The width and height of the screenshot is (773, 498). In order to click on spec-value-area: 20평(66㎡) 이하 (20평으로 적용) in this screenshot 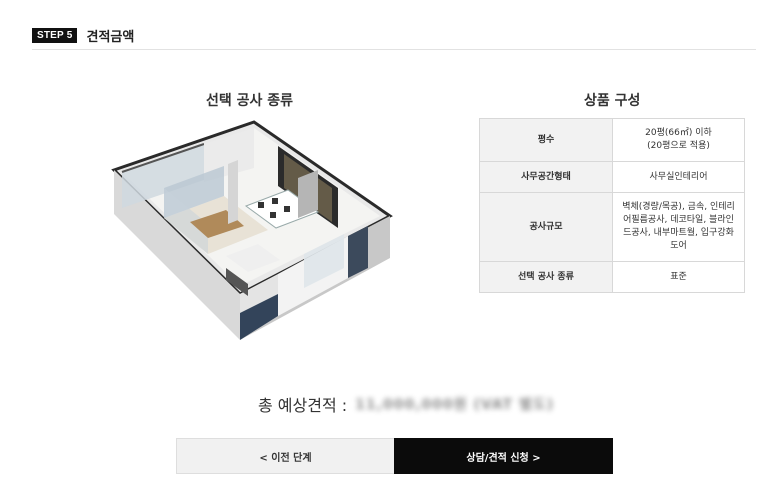, I will do `click(678, 140)`.